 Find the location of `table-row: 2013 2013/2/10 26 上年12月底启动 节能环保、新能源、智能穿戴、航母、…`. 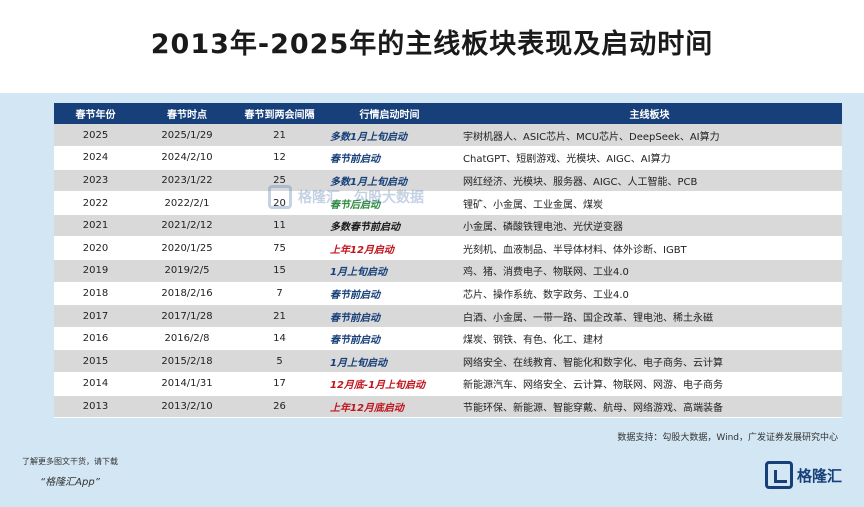

table-row: 2013 2013/2/10 26 上年12月底启动 节能环保、新能源、智能穿戴、航母、… is located at coordinates (448, 407).